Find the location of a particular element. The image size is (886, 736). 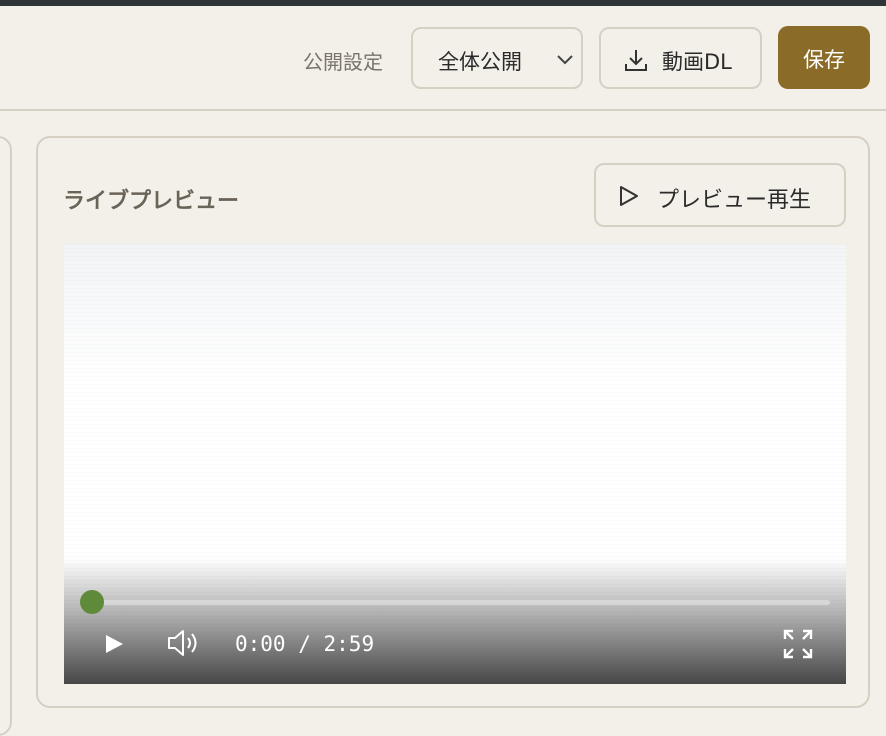

progress-track is located at coordinates (461, 602).